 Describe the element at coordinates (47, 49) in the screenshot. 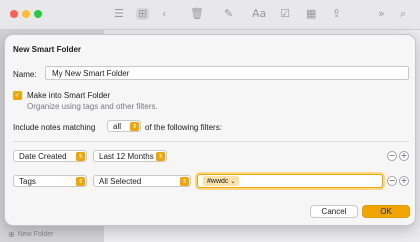

I see `dialog-title: New Smart Folder` at that location.